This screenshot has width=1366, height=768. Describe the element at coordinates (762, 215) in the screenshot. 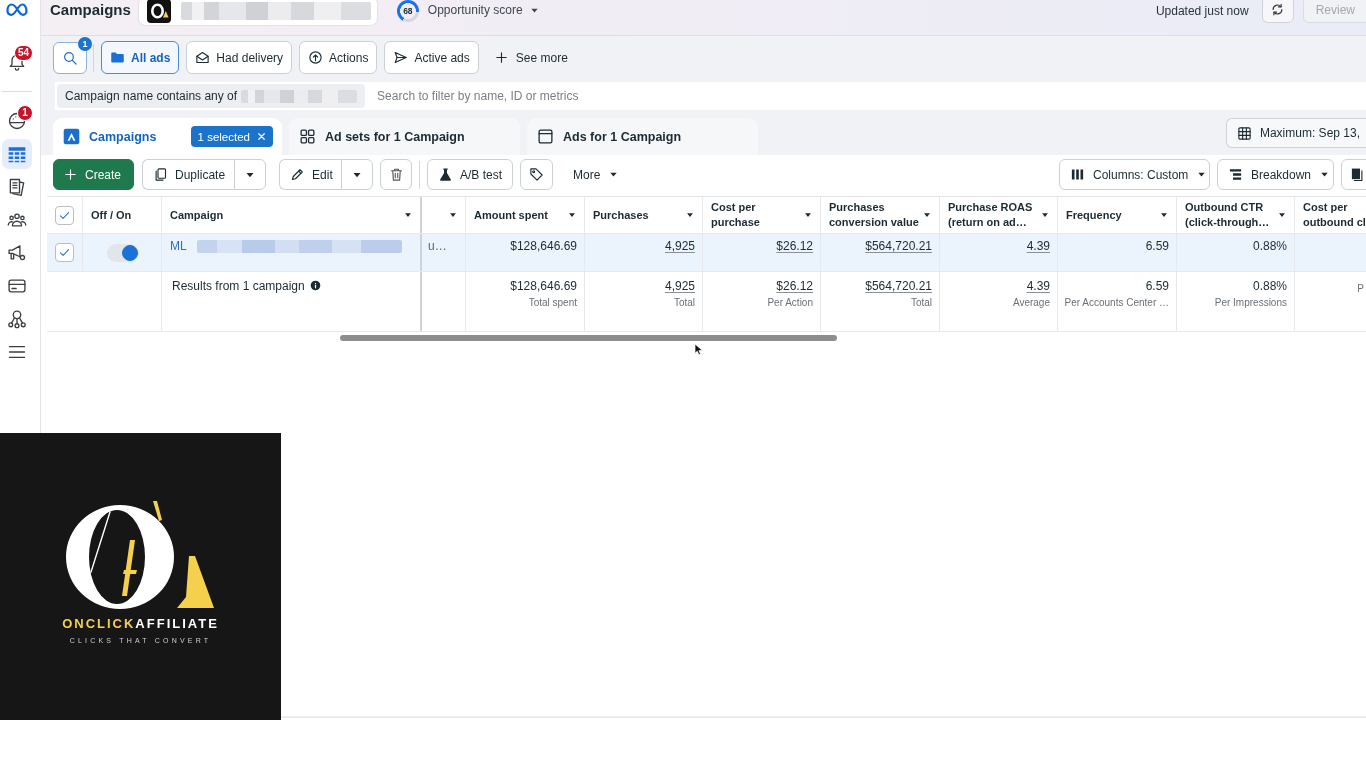

I see `column-header: Cost per purchase` at that location.